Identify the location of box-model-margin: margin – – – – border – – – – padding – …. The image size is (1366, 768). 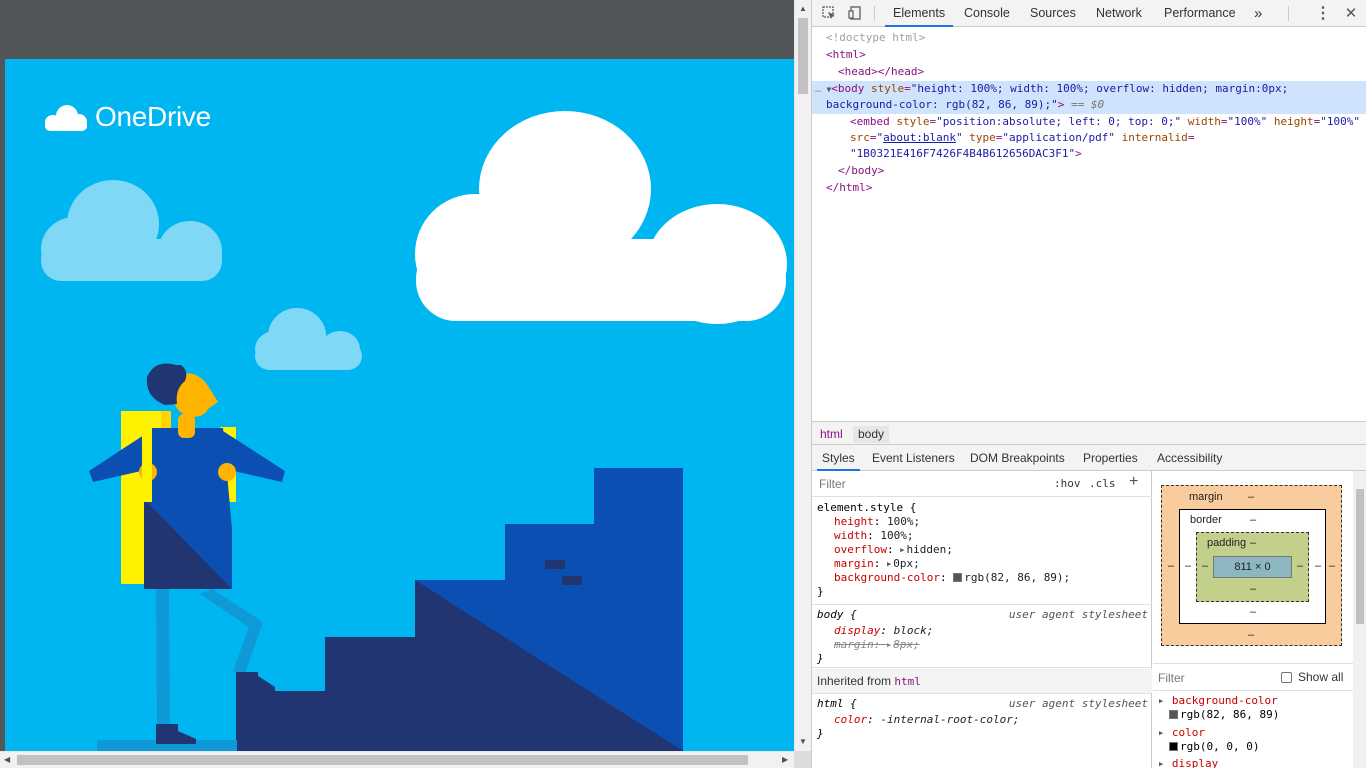
(1251, 565).